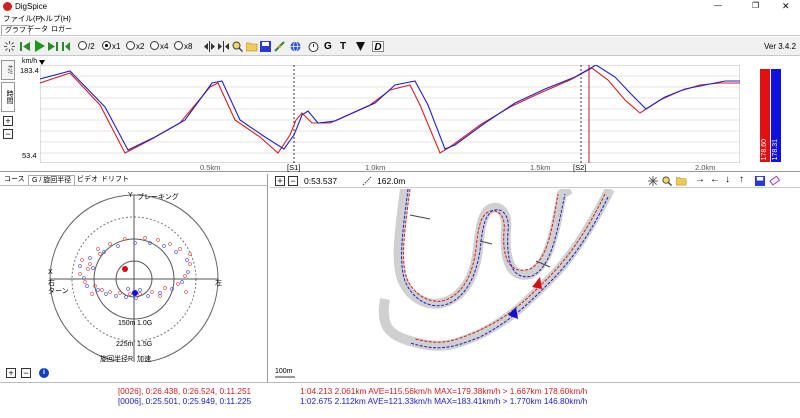 The height and width of the screenshot is (418, 800). I want to click on map-time: 0:53.537, so click(321, 181).